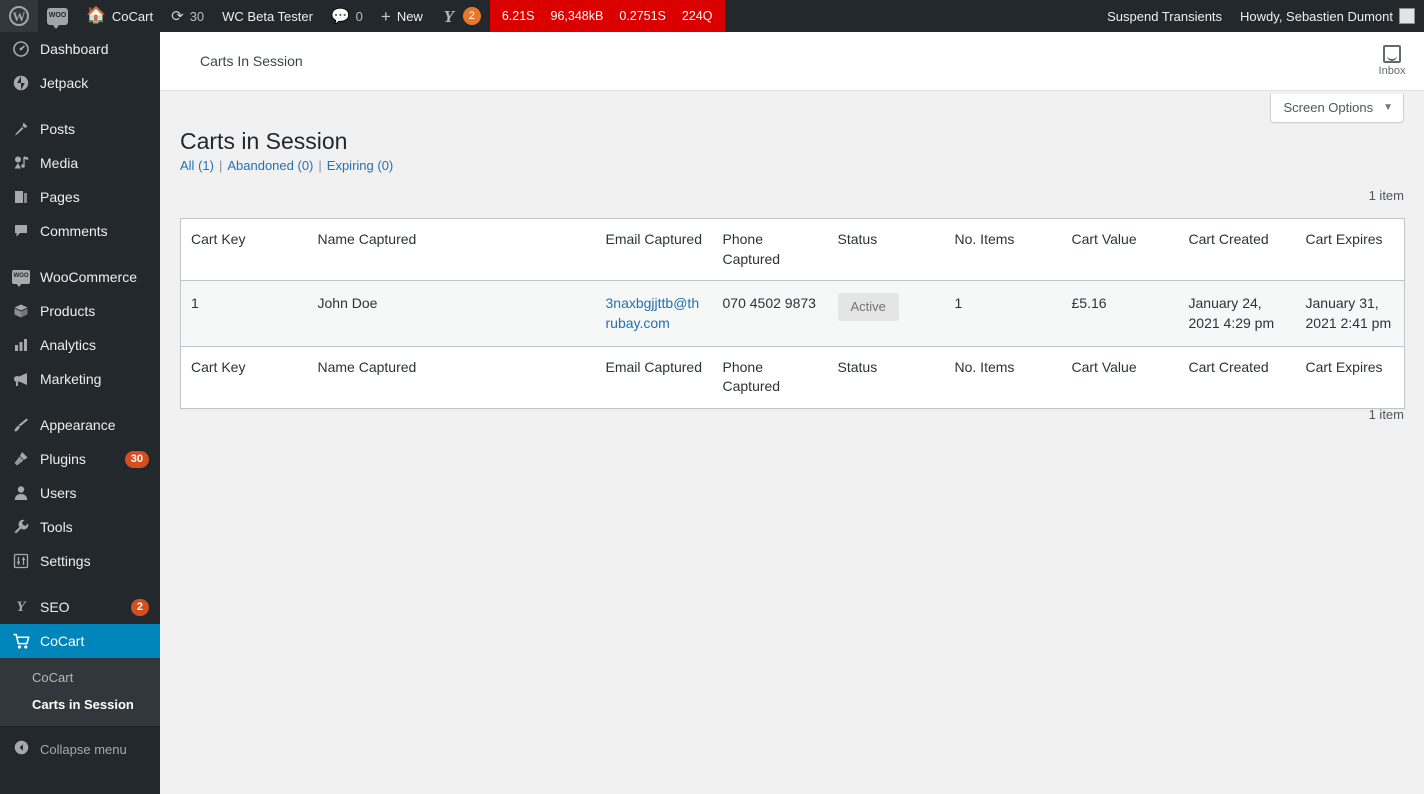  I want to click on my-account-button: Howdy, Sebastien Dumont, so click(1327, 16).